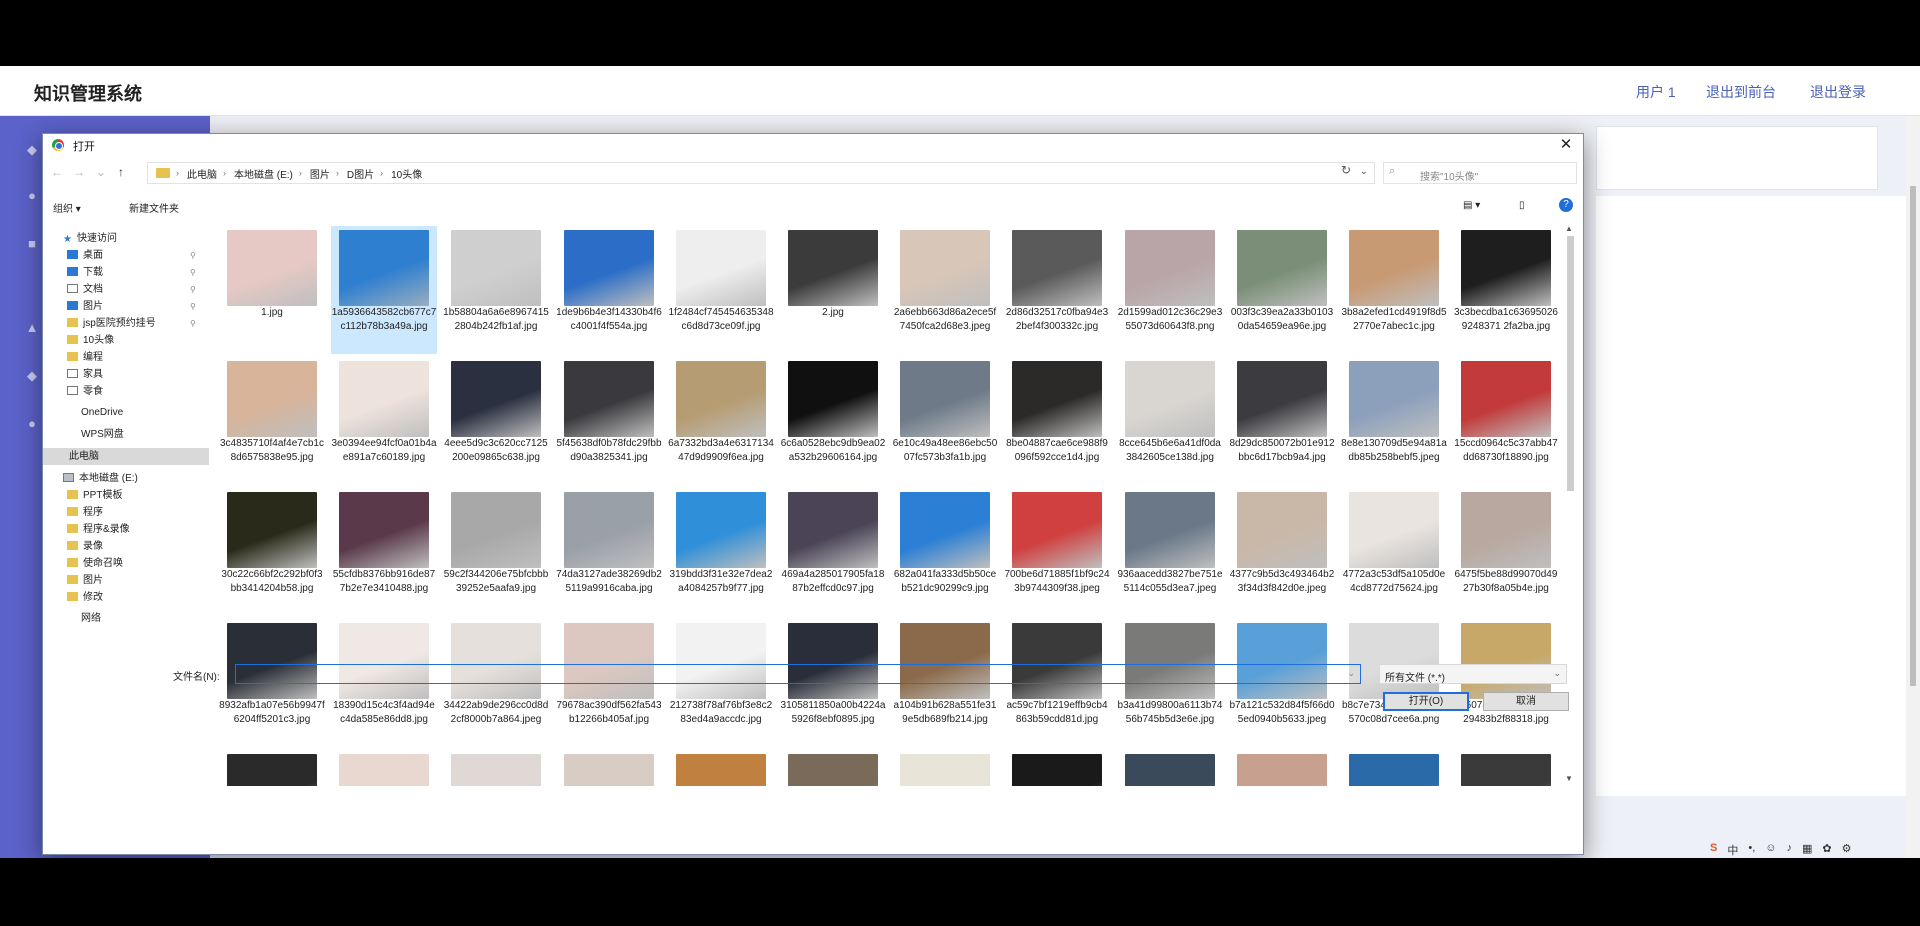  I want to click on nav-item: 桌面 ⚲, so click(126, 255).